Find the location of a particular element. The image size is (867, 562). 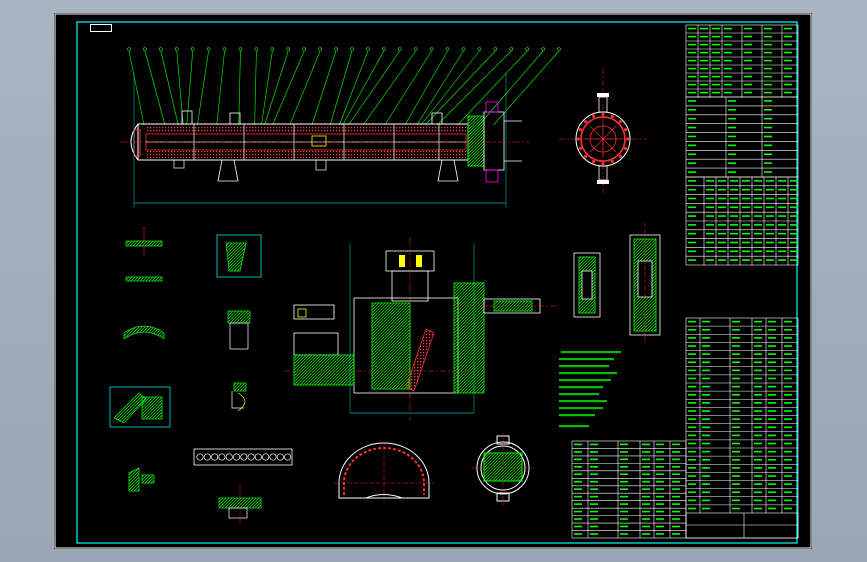

tube-sheet-row is located at coordinates (243, 486).